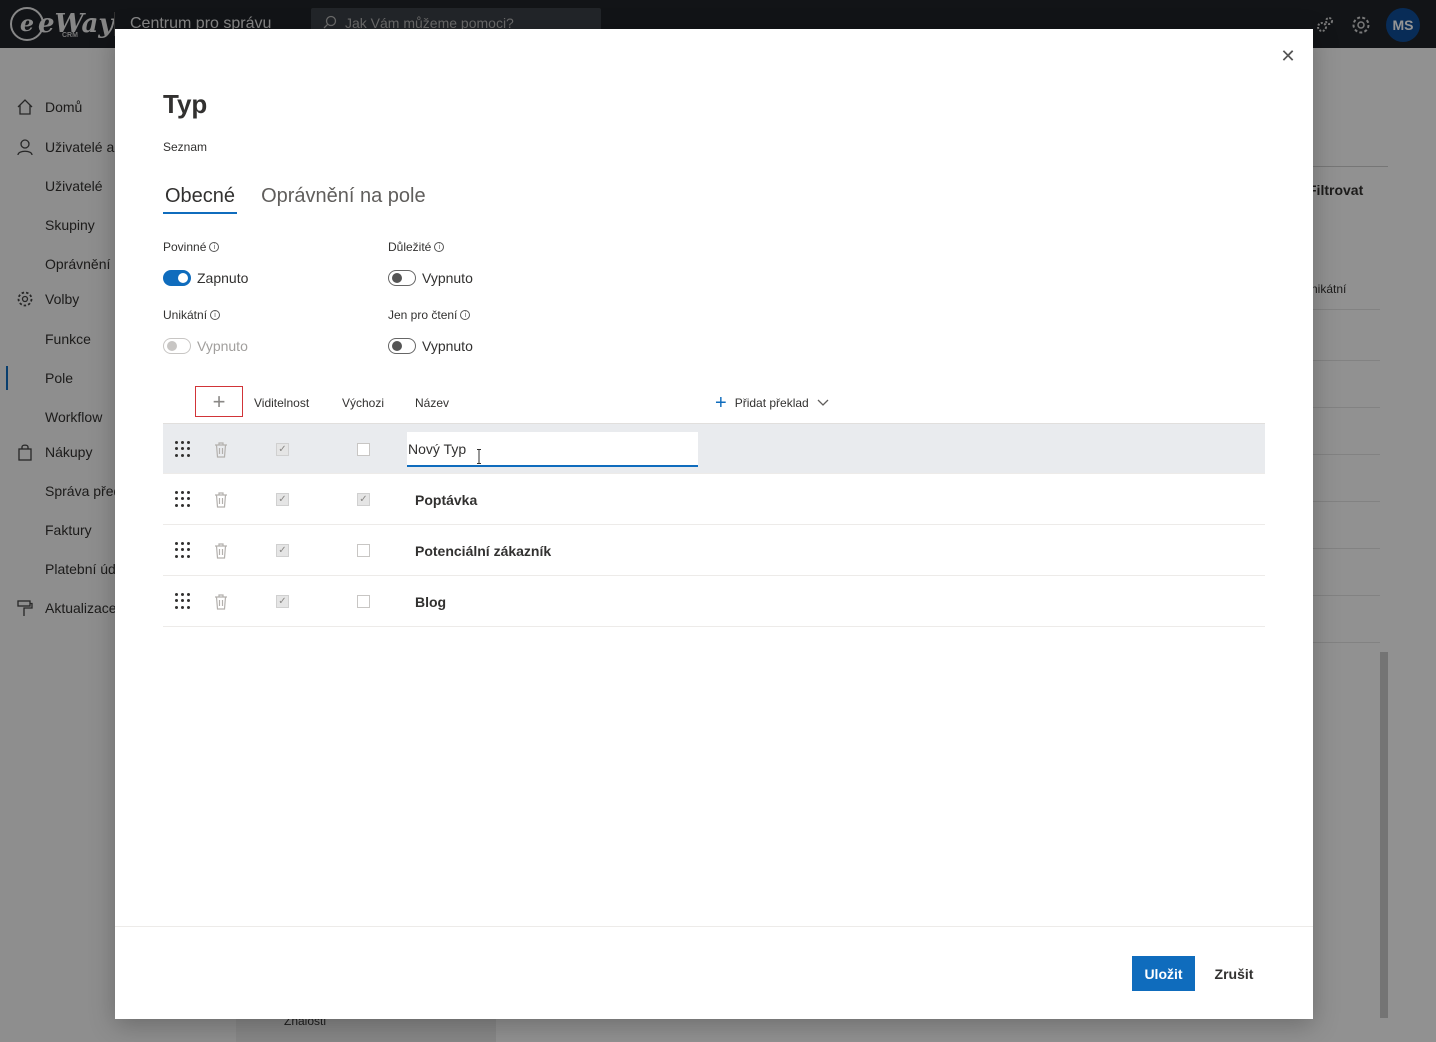  What do you see at coordinates (714, 550) in the screenshot?
I see `table-row: Potenciální zákazník` at bounding box center [714, 550].